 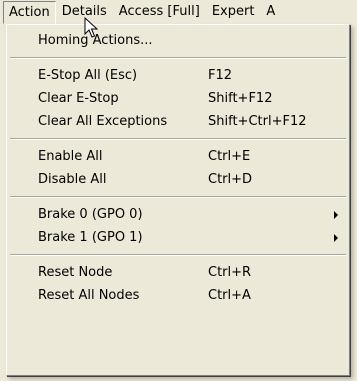 I want to click on menu-item-label: Reset All Nodes, so click(x=89, y=295).